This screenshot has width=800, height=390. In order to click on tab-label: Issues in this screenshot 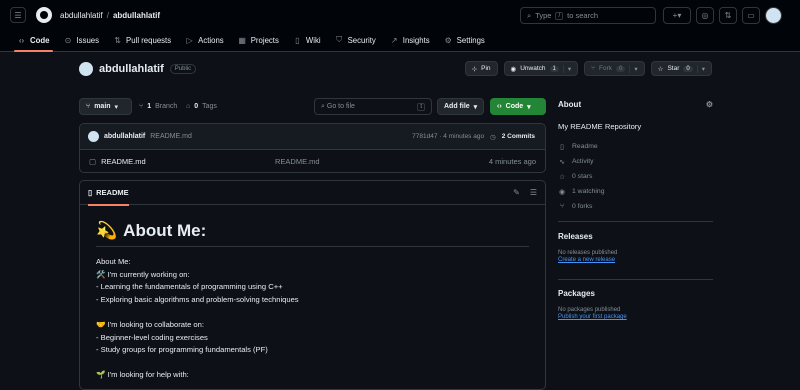, I will do `click(88, 40)`.